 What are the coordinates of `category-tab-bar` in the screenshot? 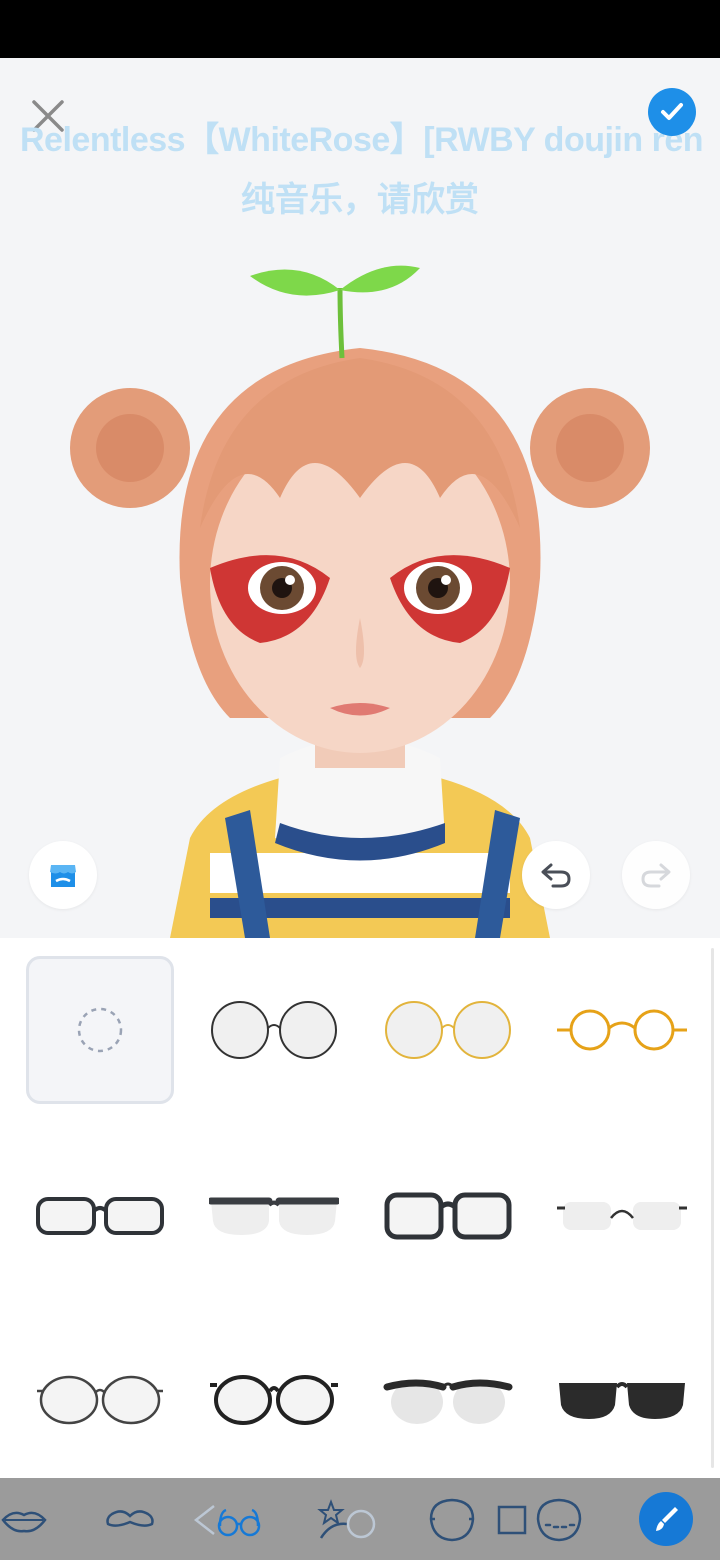 It's located at (360, 1519).